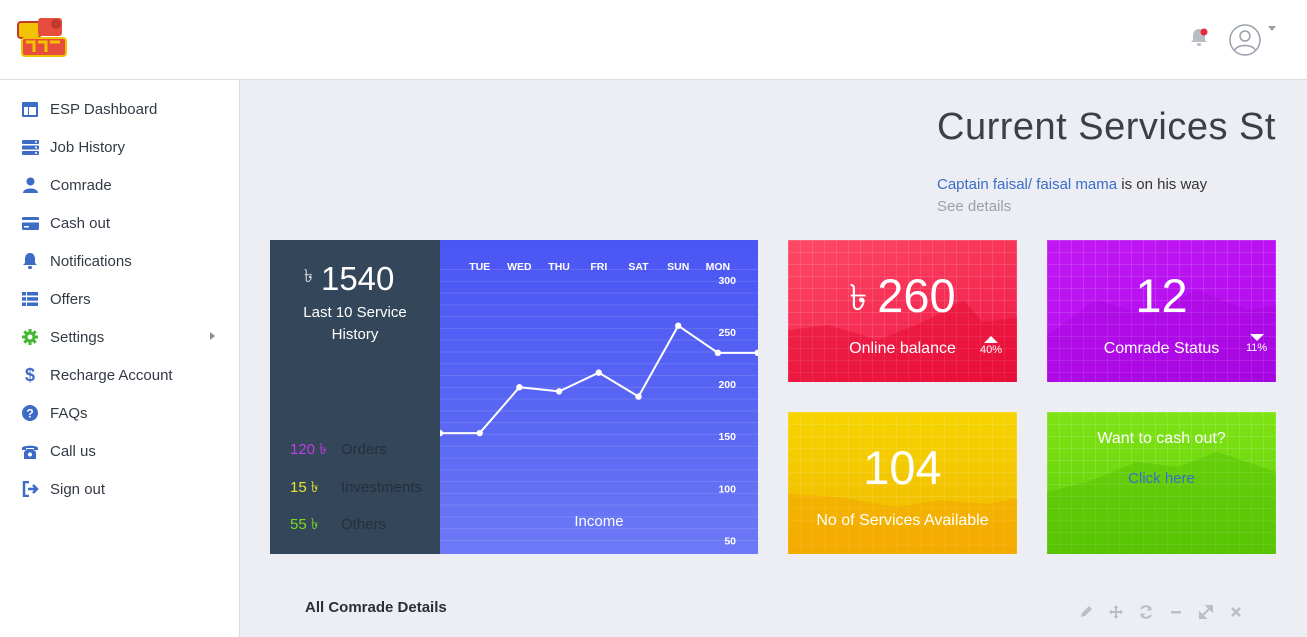  Describe the element at coordinates (1161, 478) in the screenshot. I see `cash-out-link: Click here` at that location.